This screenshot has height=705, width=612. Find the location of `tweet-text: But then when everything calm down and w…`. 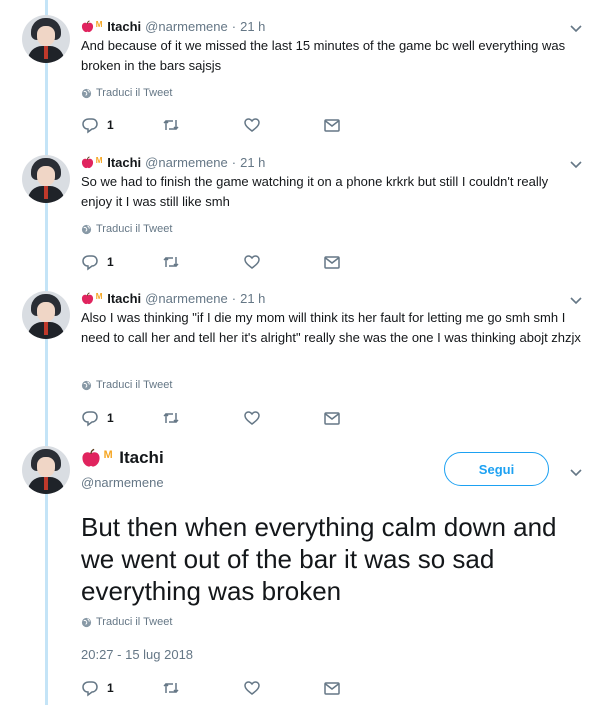

tweet-text: But then when everything calm down and w… is located at coordinates (319, 559).